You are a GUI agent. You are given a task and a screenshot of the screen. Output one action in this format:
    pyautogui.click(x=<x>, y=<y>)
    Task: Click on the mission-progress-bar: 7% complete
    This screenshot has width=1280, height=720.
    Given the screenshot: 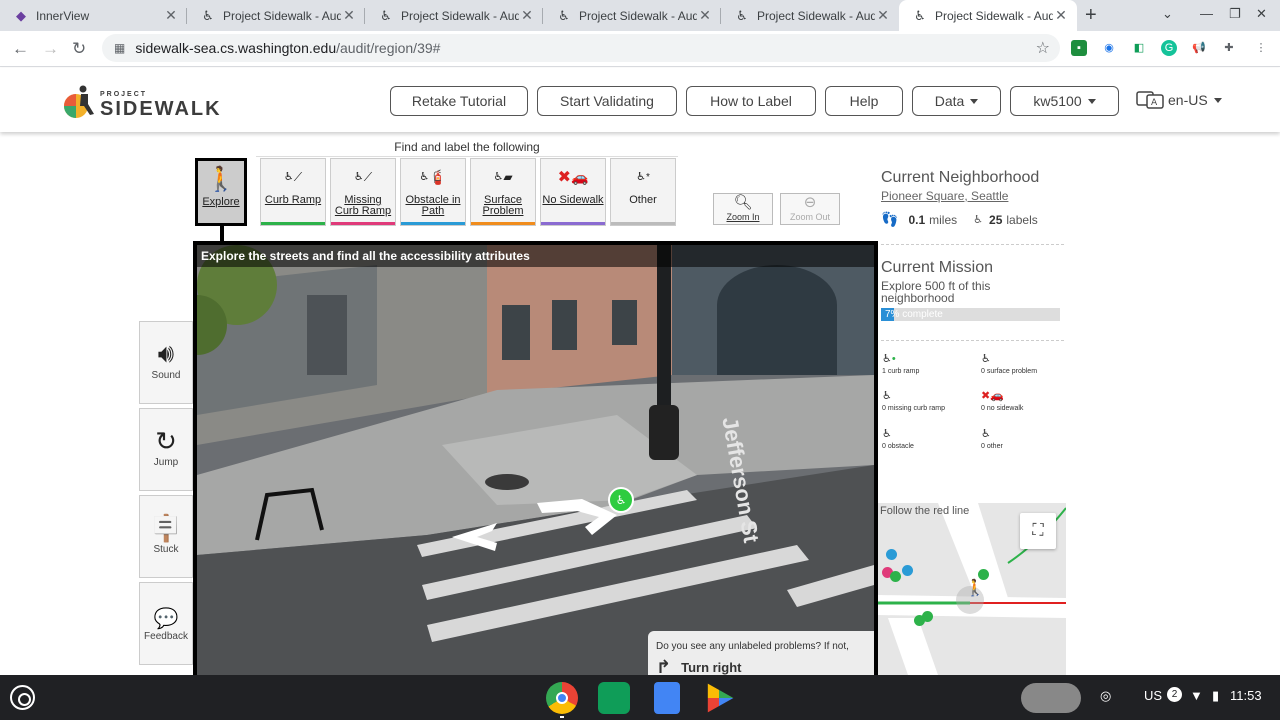 What is the action you would take?
    pyautogui.click(x=970, y=314)
    